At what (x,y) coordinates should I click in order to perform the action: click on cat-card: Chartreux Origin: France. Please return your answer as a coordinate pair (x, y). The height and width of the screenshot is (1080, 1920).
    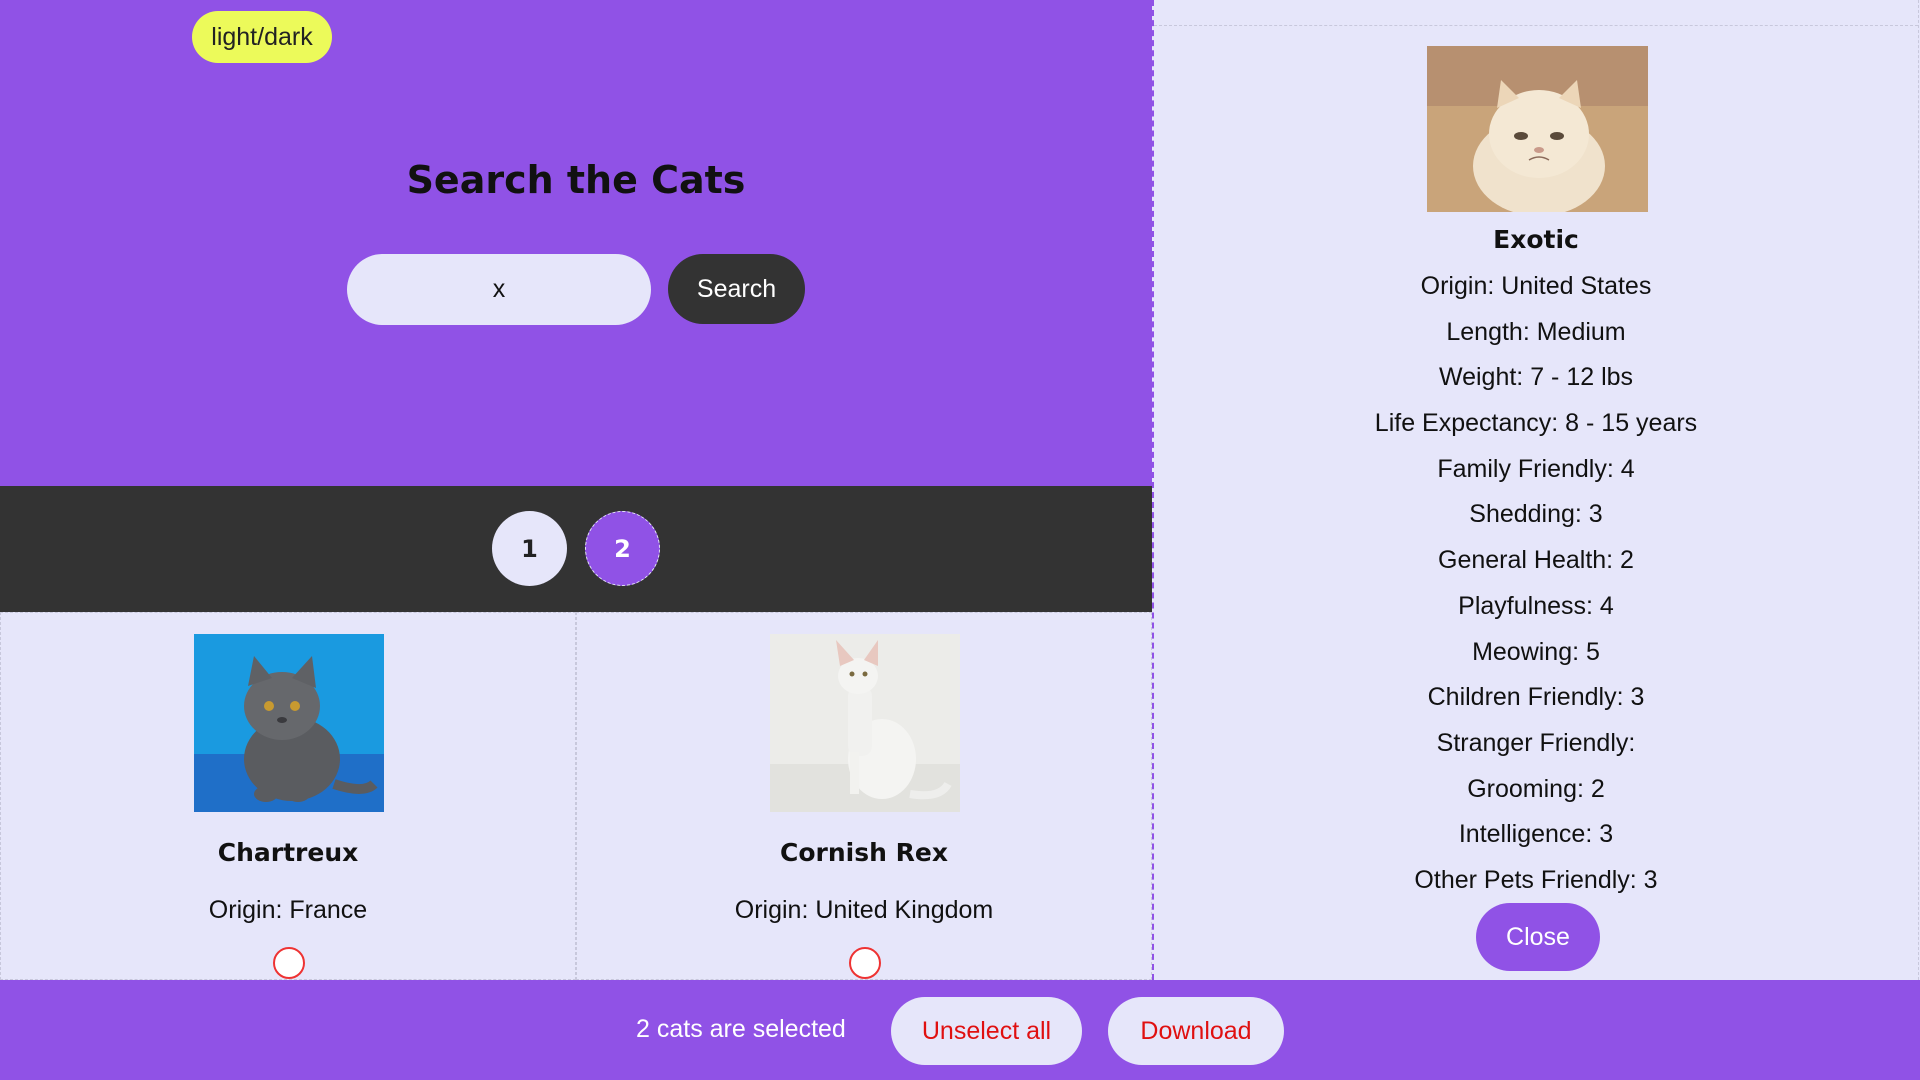
    Looking at the image, I should click on (288, 796).